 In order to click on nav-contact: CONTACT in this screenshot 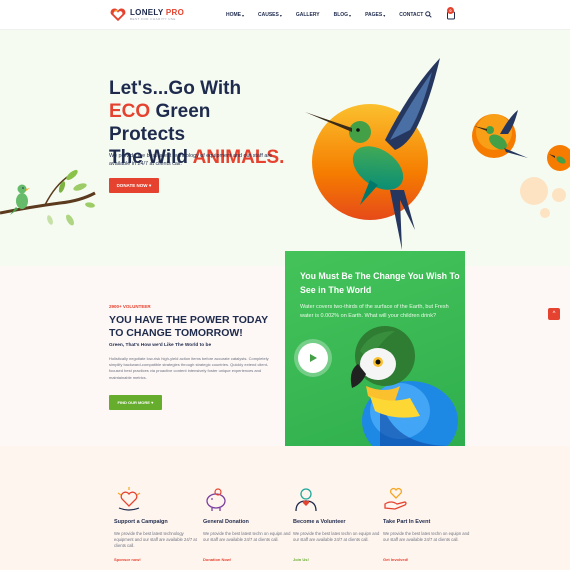, I will do `click(411, 15)`.